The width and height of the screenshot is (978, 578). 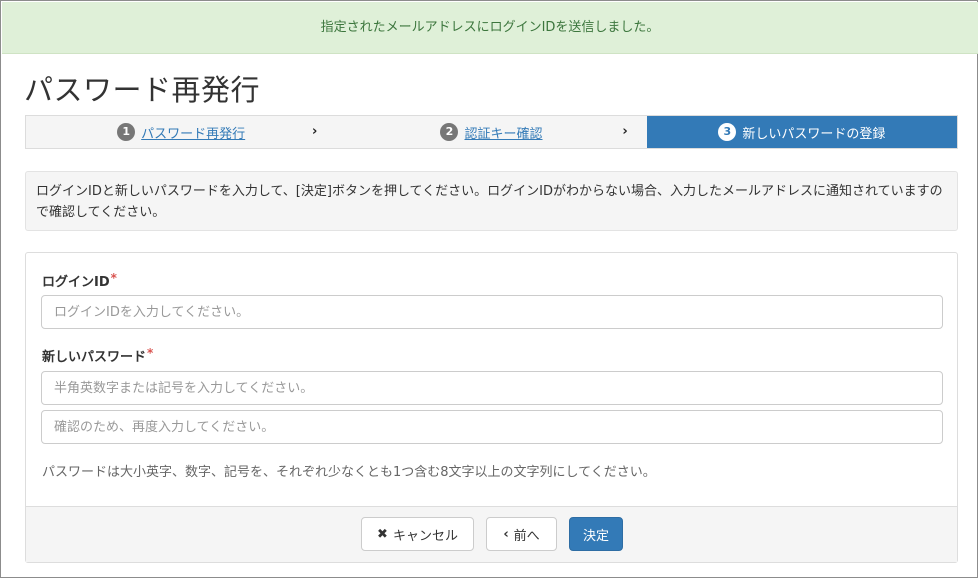 What do you see at coordinates (526, 536) in the screenshot?
I see `previous-button-label: 前へ` at bounding box center [526, 536].